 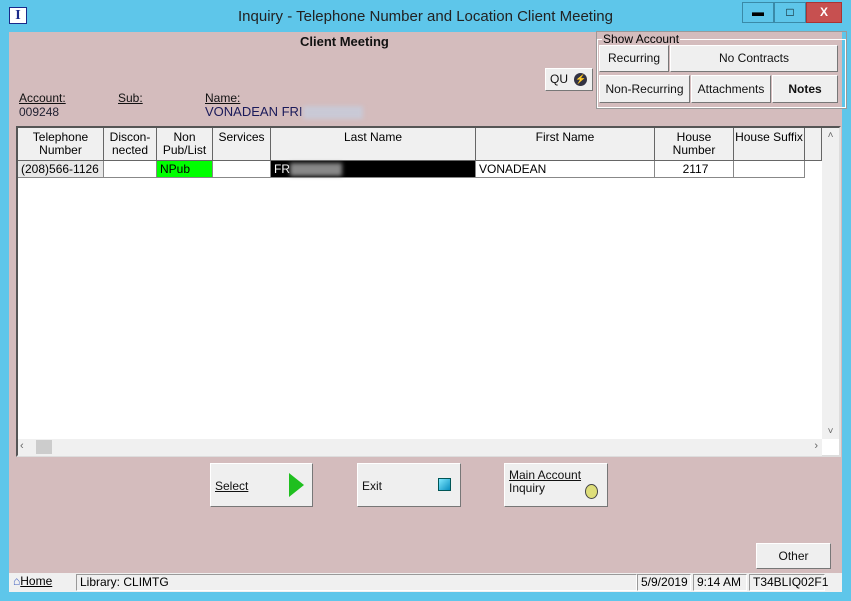 I want to click on vertical-scrollbar: ˄ ˅, so click(x=830, y=283).